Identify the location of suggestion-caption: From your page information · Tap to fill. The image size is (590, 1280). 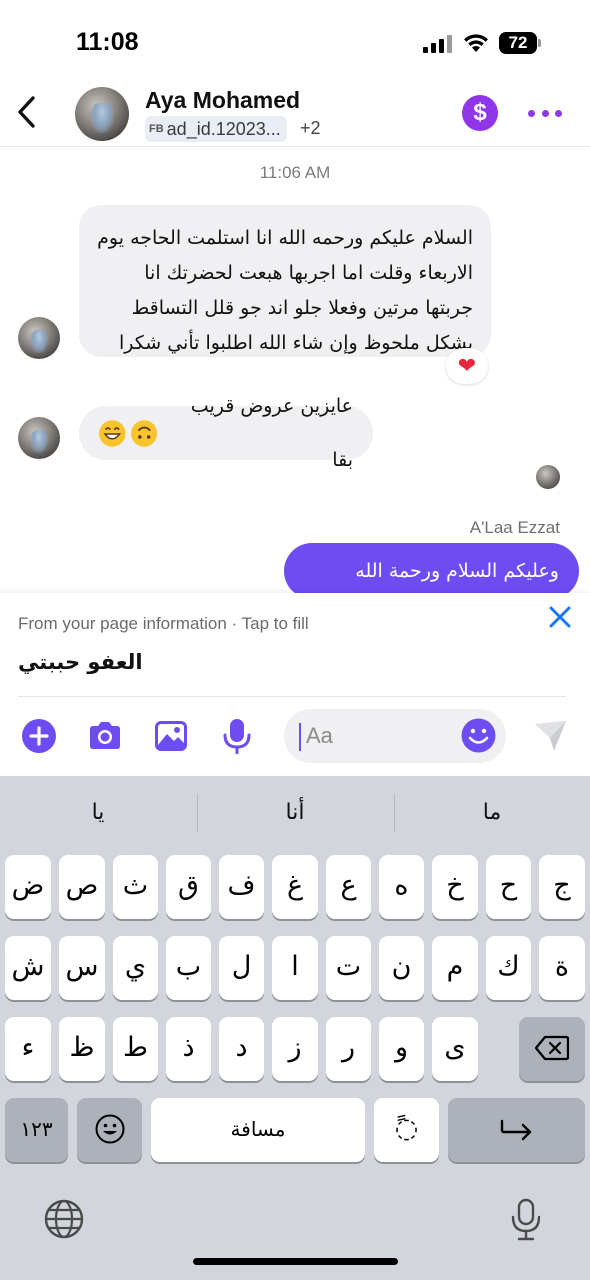
(163, 623).